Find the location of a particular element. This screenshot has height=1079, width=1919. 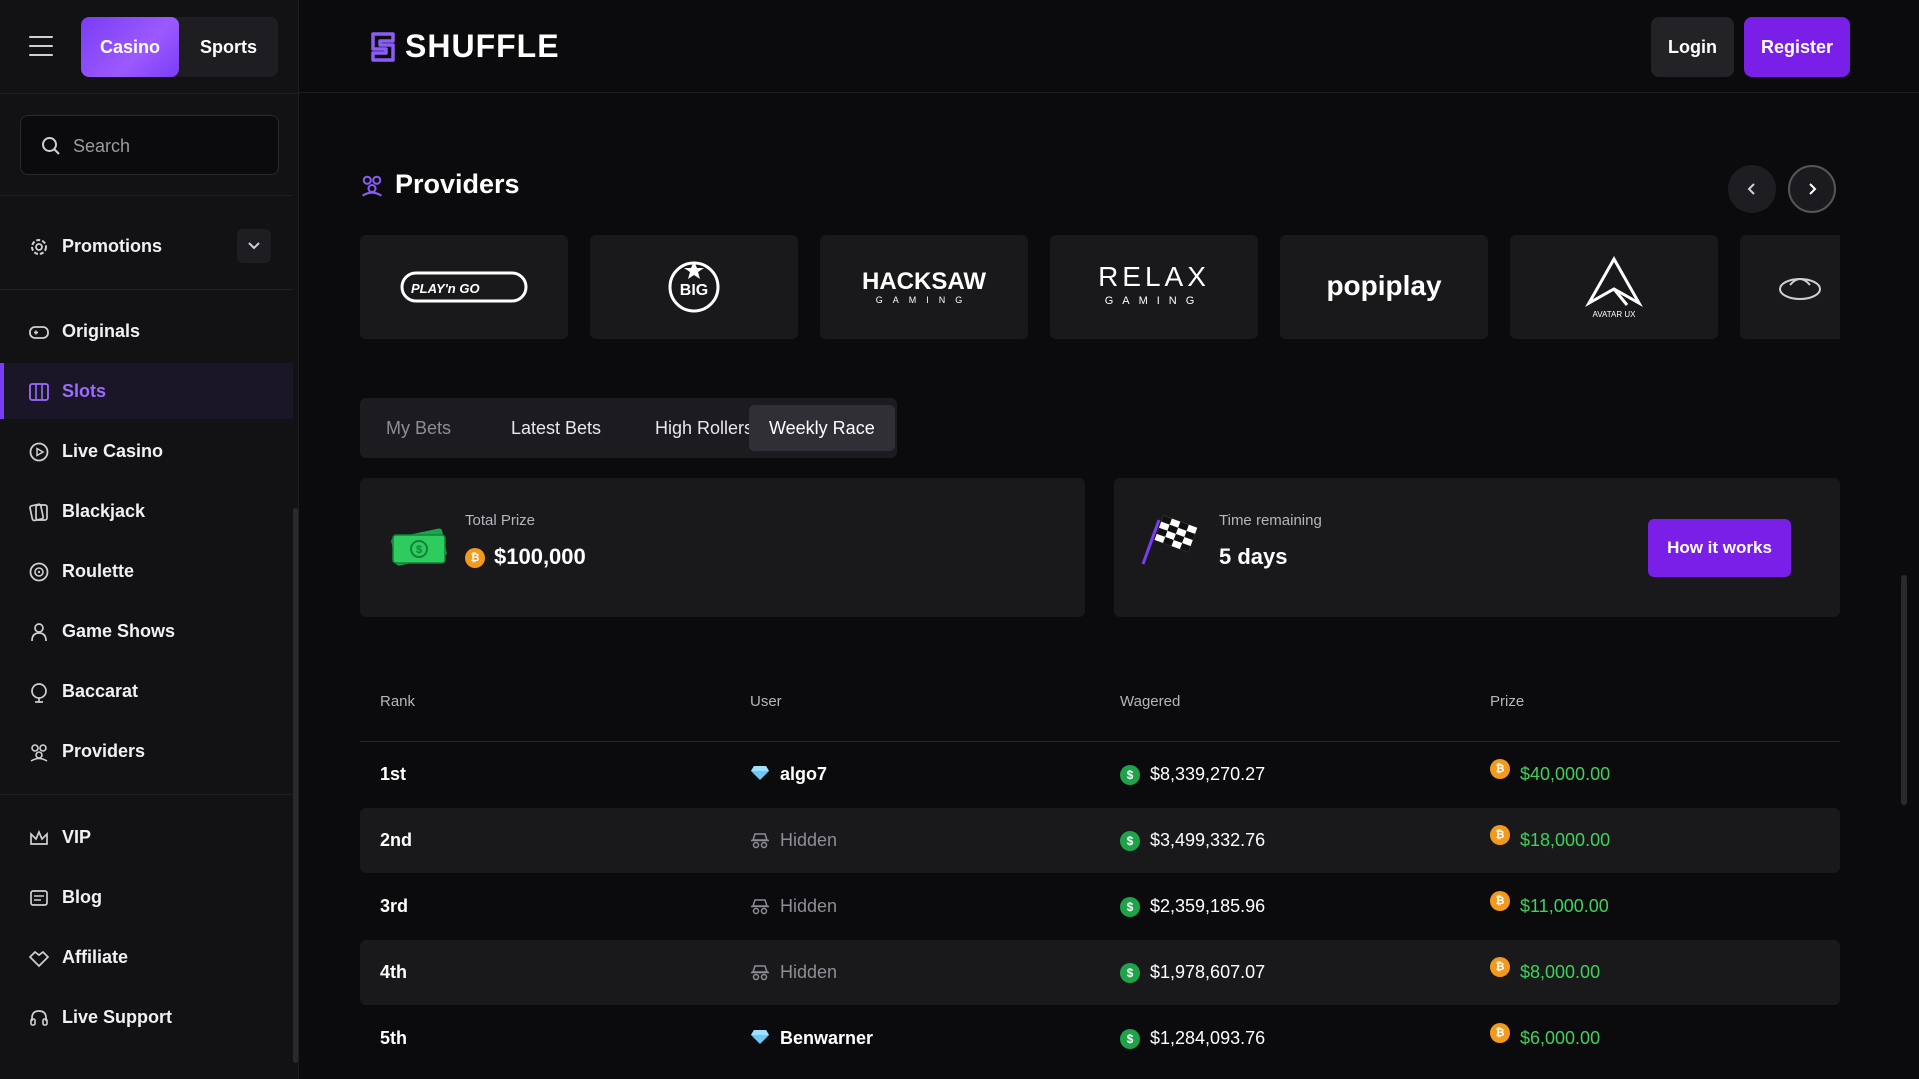

sidebar-item-originals: Originals is located at coordinates (146, 331).